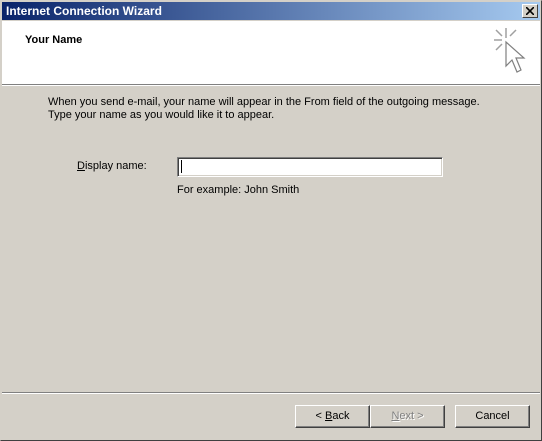 The height and width of the screenshot is (441, 542). What do you see at coordinates (81, 166) in the screenshot?
I see `display-name-accelerator: D` at bounding box center [81, 166].